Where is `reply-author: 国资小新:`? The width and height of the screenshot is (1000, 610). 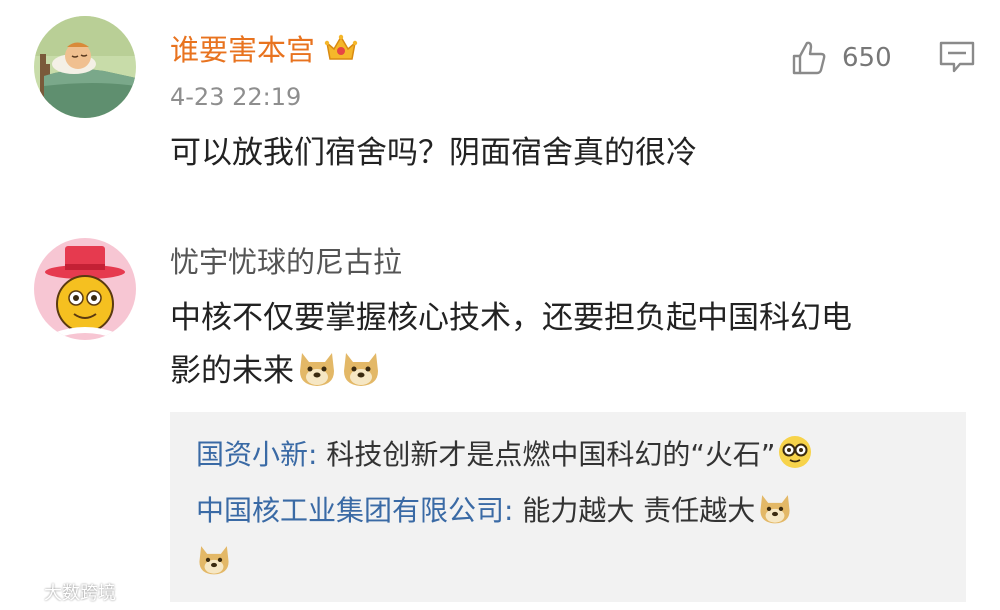
reply-author: 国资小新: is located at coordinates (256, 454).